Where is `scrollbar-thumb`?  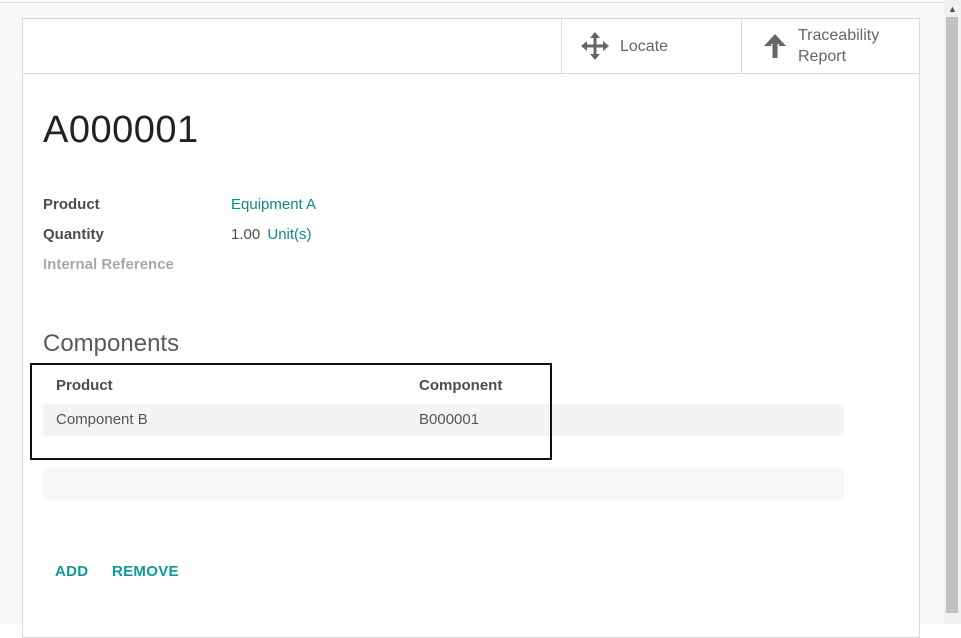
scrollbar-thumb is located at coordinates (952, 315).